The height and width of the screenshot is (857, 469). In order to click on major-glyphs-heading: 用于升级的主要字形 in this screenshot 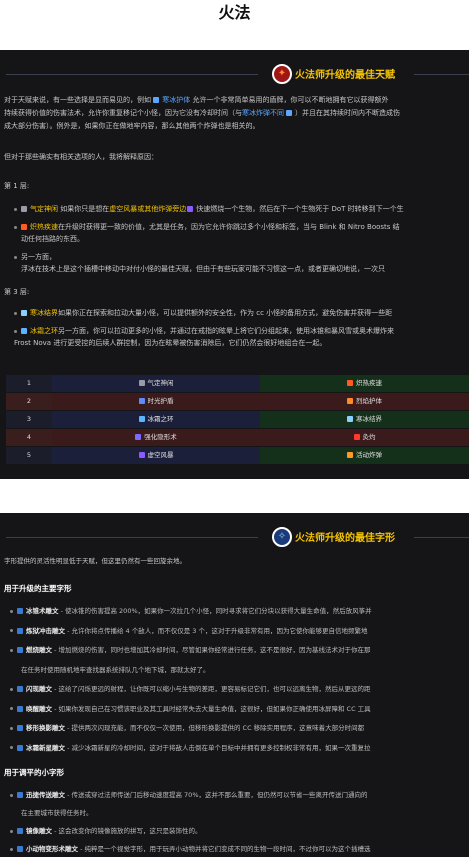, I will do `click(38, 588)`.